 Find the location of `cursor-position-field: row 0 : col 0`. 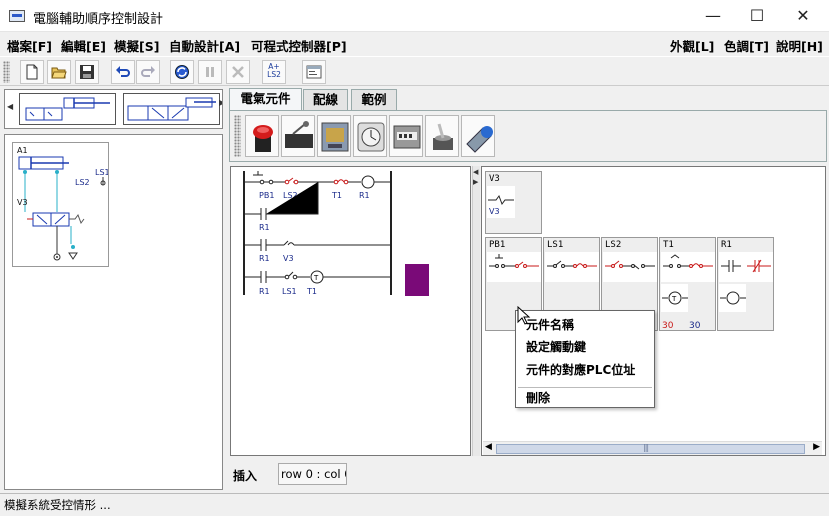

cursor-position-field: row 0 : col 0 is located at coordinates (312, 474).